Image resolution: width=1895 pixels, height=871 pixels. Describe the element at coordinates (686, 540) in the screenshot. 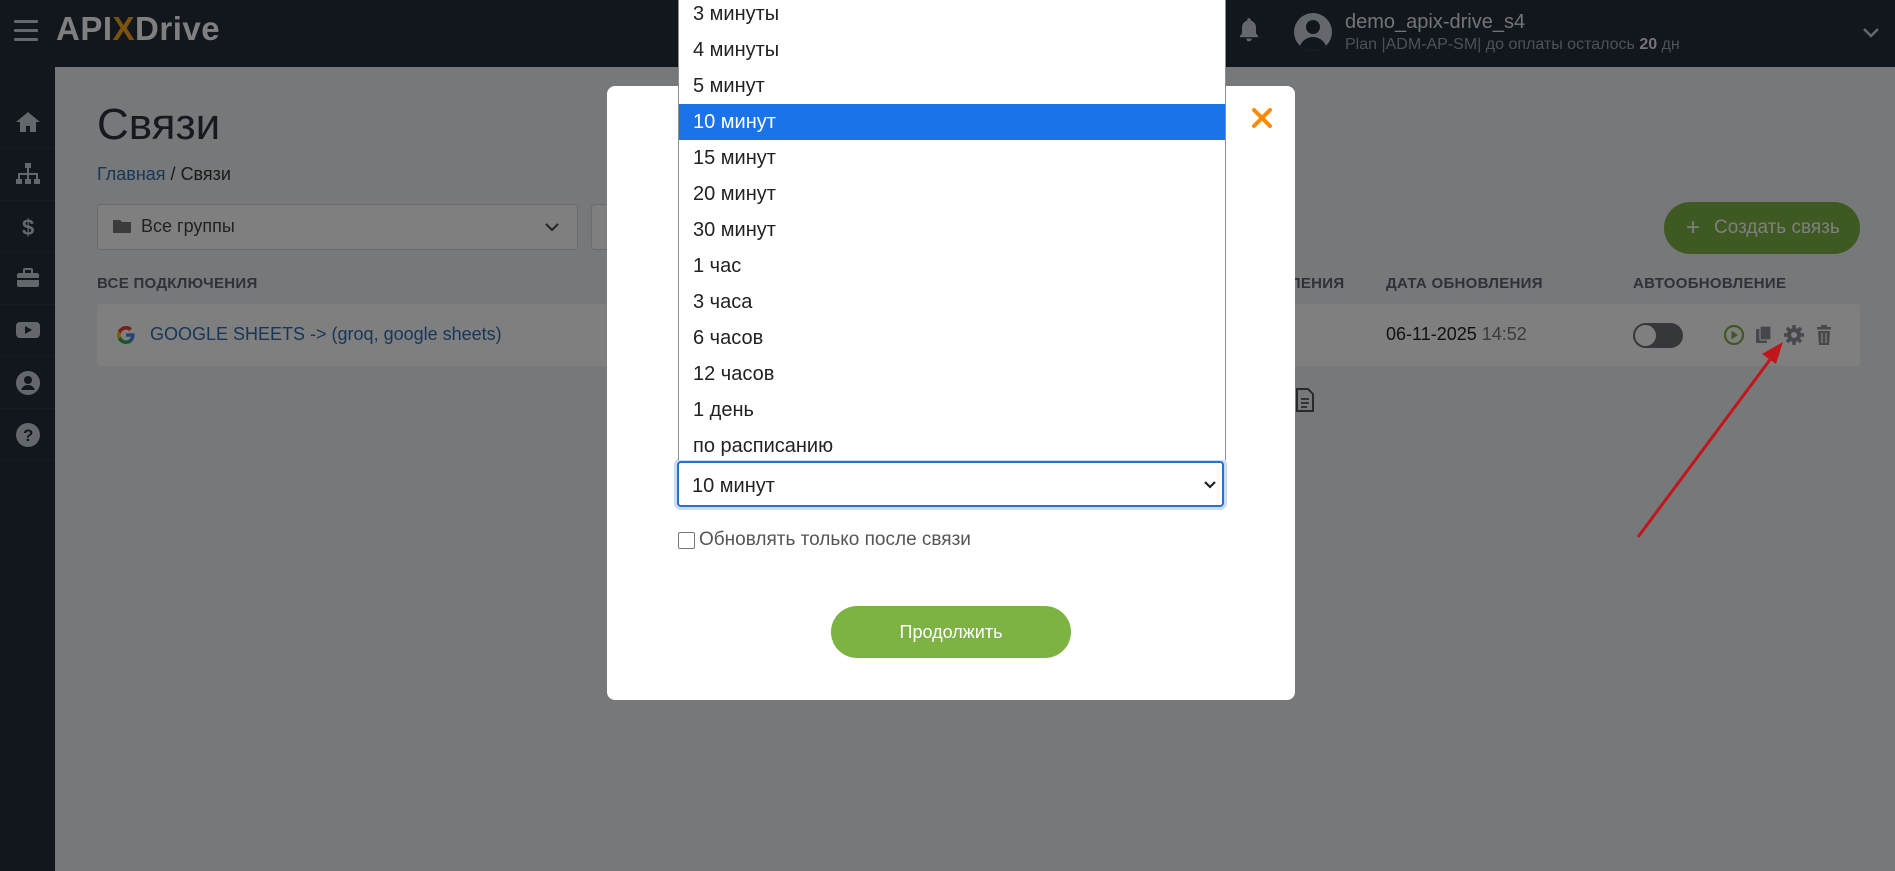

I see `update-after-connection-checkbox` at that location.